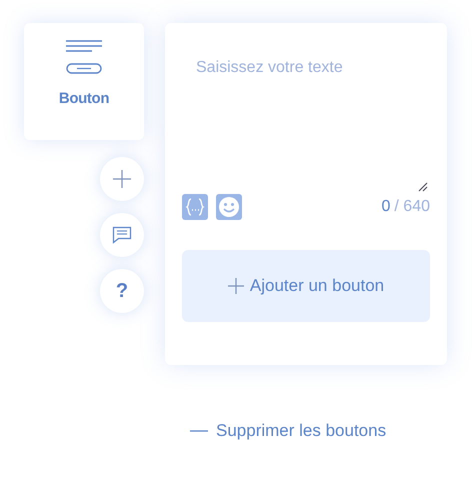 This screenshot has height=477, width=472. I want to click on remove-buttons-link: Supprimer les boutons, so click(288, 431).